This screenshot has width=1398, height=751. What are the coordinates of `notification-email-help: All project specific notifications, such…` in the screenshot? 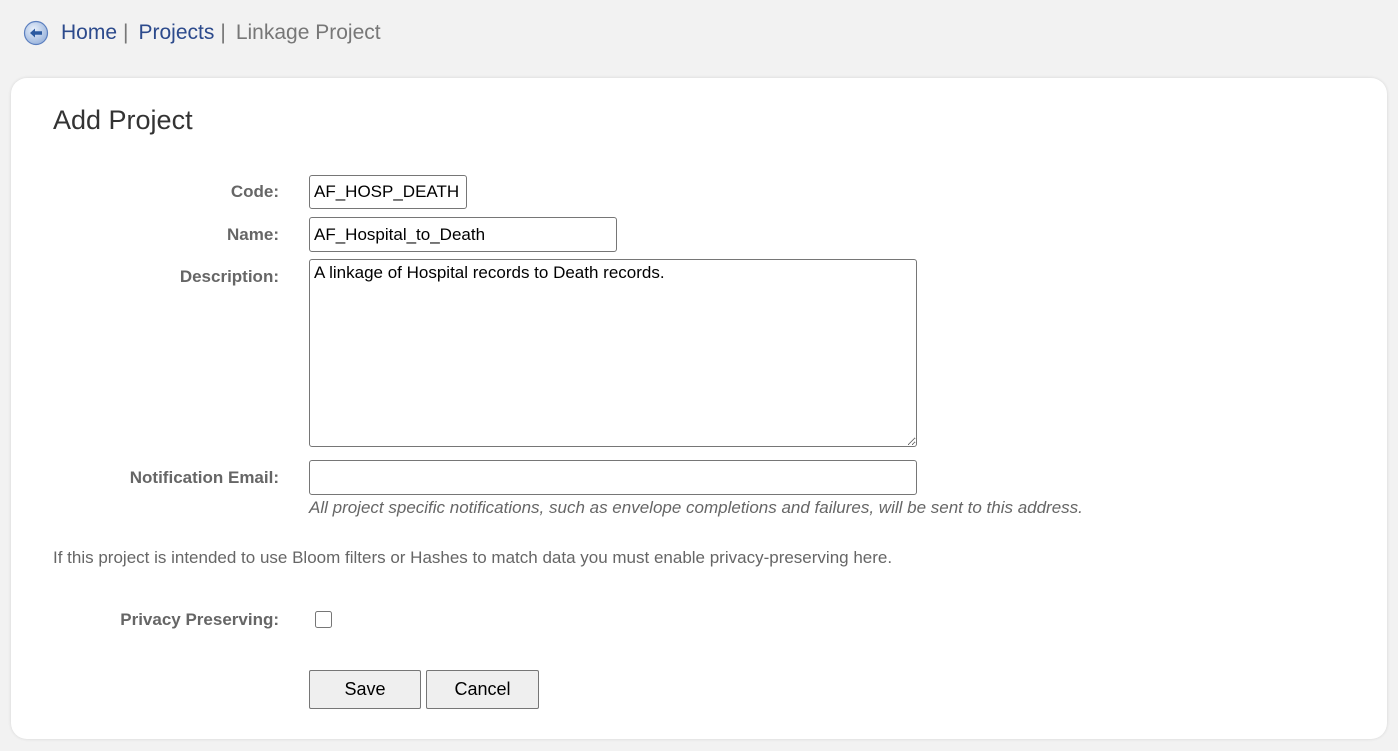 It's located at (696, 507).